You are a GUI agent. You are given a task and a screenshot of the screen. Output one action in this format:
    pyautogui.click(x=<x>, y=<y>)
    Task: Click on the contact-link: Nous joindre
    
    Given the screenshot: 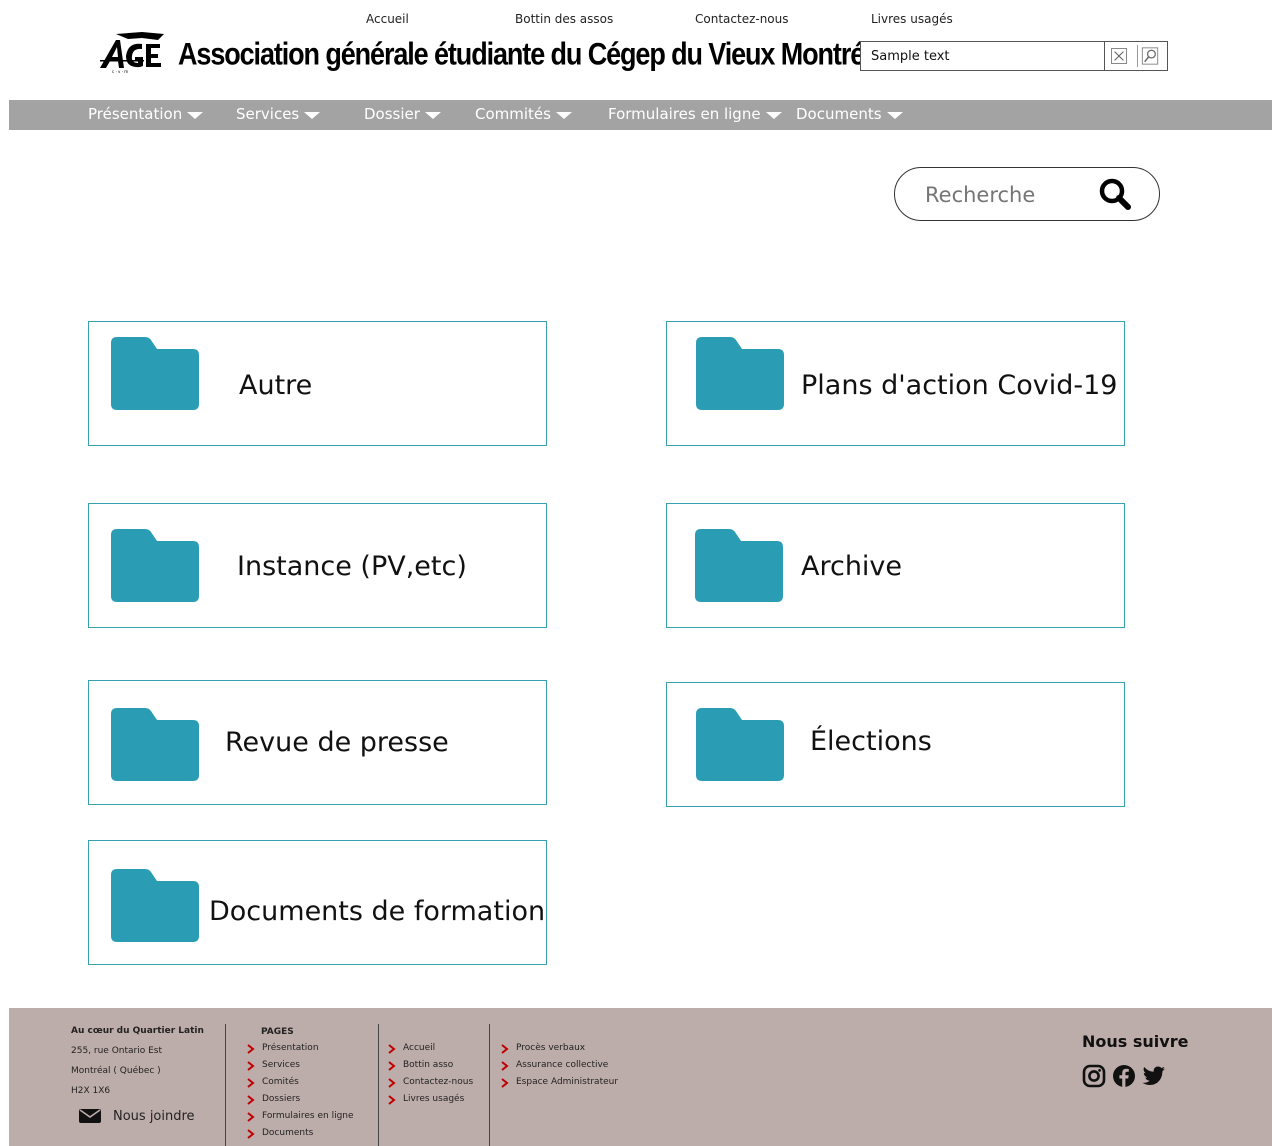 What is the action you would take?
    pyautogui.click(x=137, y=1116)
    